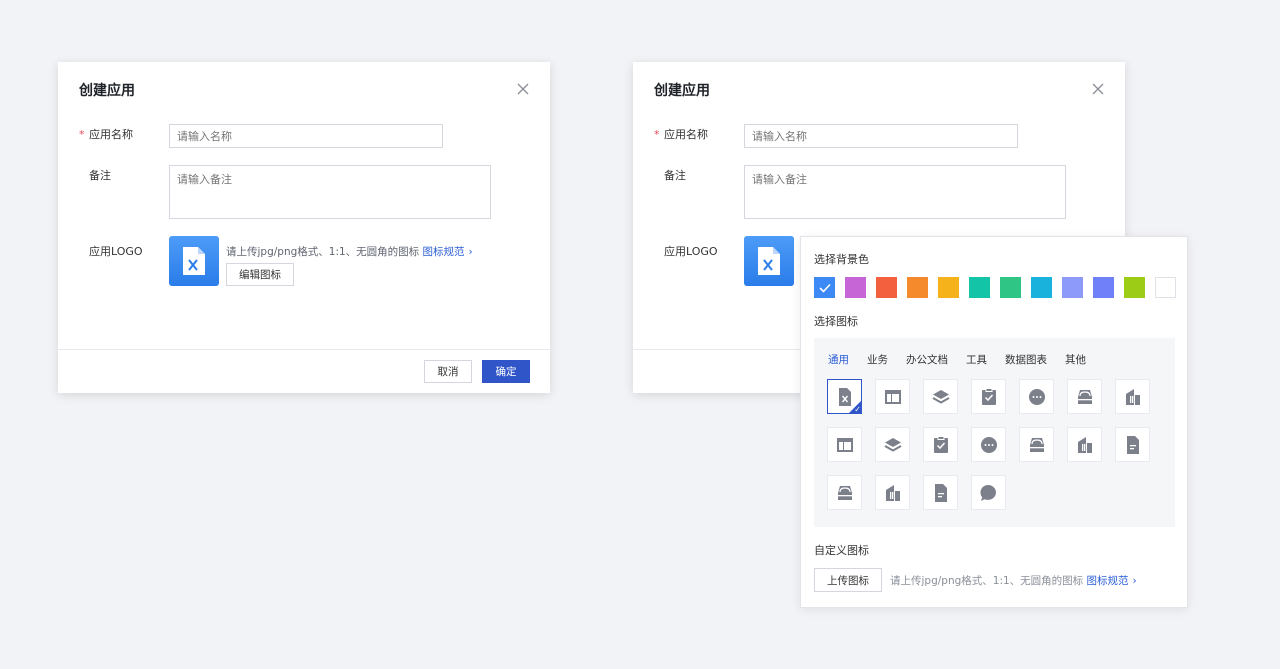 The image size is (1280, 669). What do you see at coordinates (987, 581) in the screenshot?
I see `upload-hint-text: 请上传jpg/png格式、1:1、无圆角的图标` at bounding box center [987, 581].